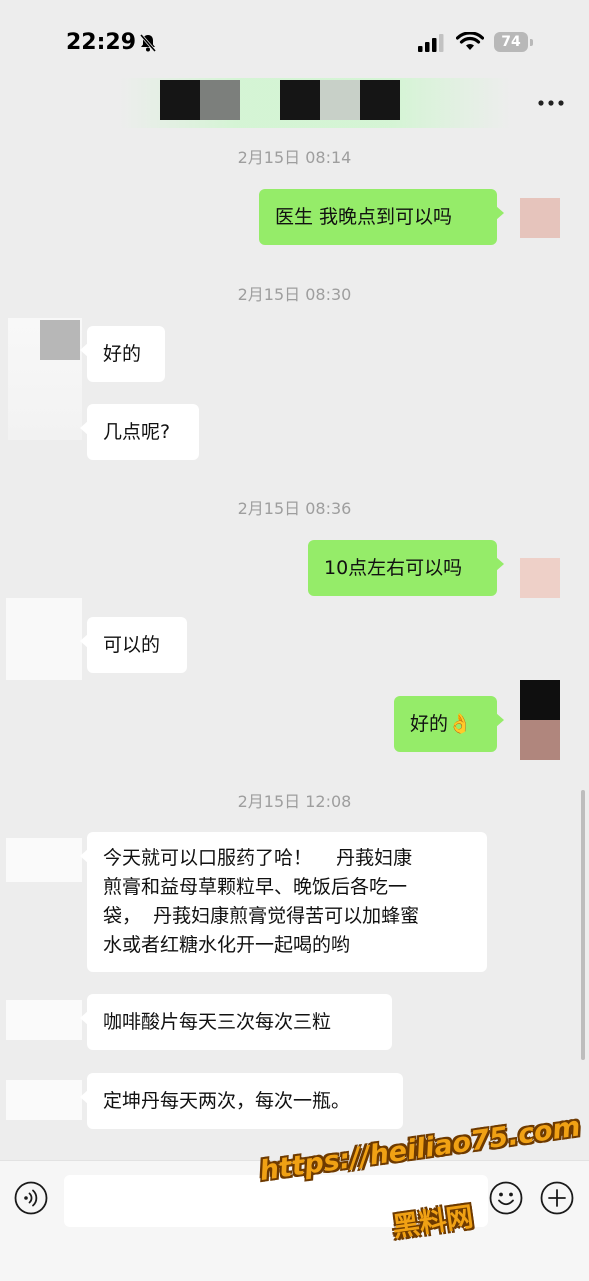 This screenshot has width=589, height=1281. I want to click on timestamp: 2月15日 08:36, so click(294, 508).